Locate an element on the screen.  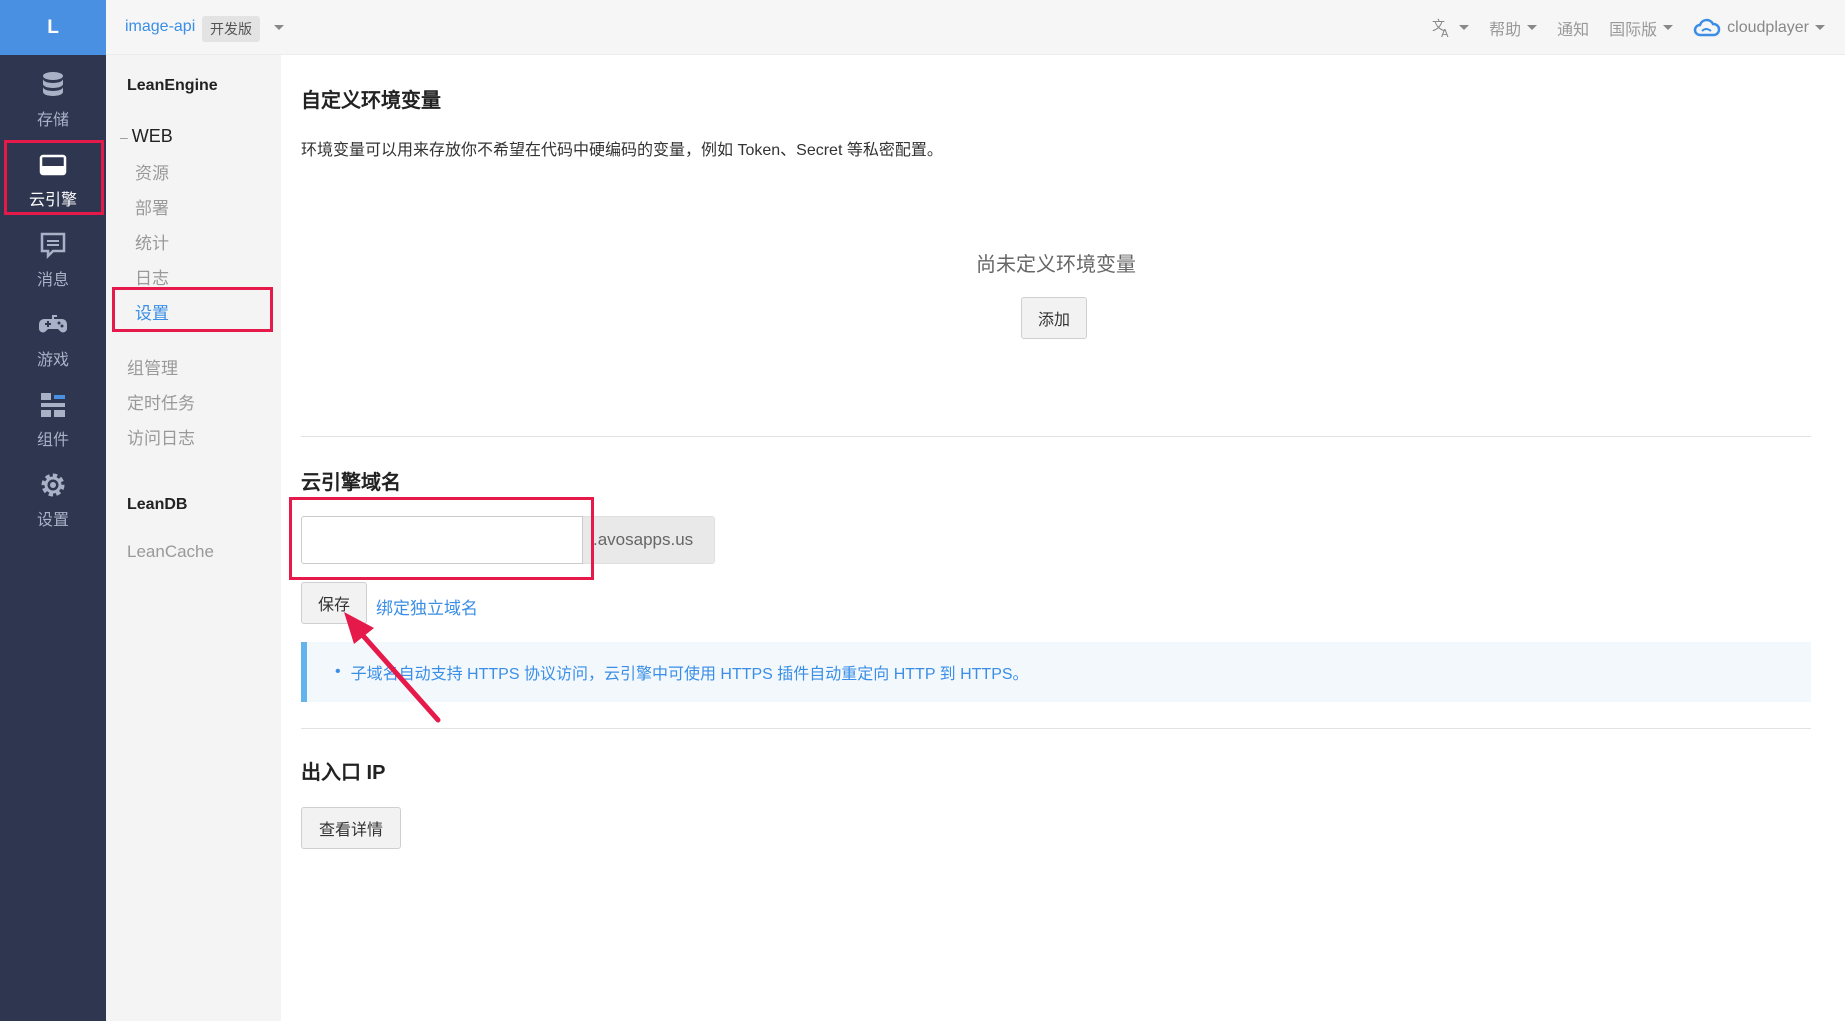
subnav-item-cron: 定时任务 is located at coordinates (161, 401).